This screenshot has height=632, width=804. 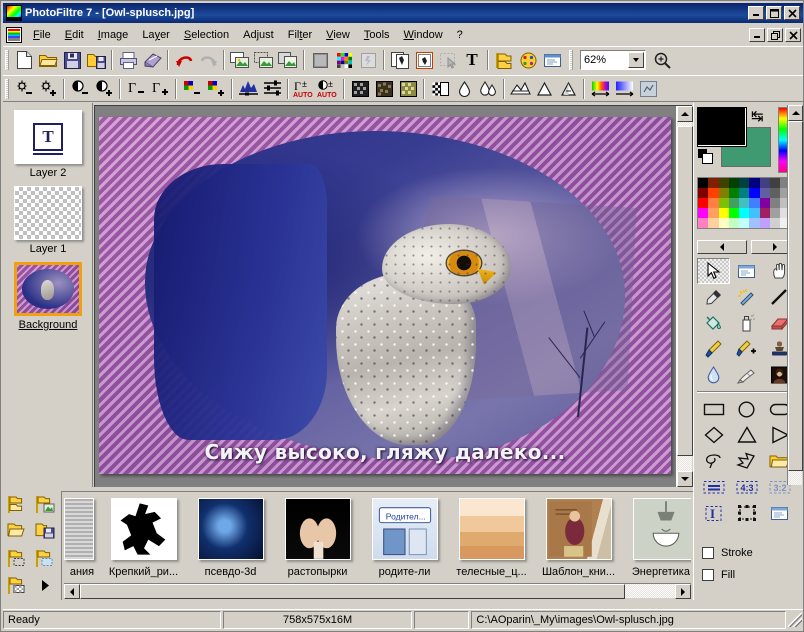 What do you see at coordinates (795, 619) in the screenshot?
I see `resize-grip-icon` at bounding box center [795, 619].